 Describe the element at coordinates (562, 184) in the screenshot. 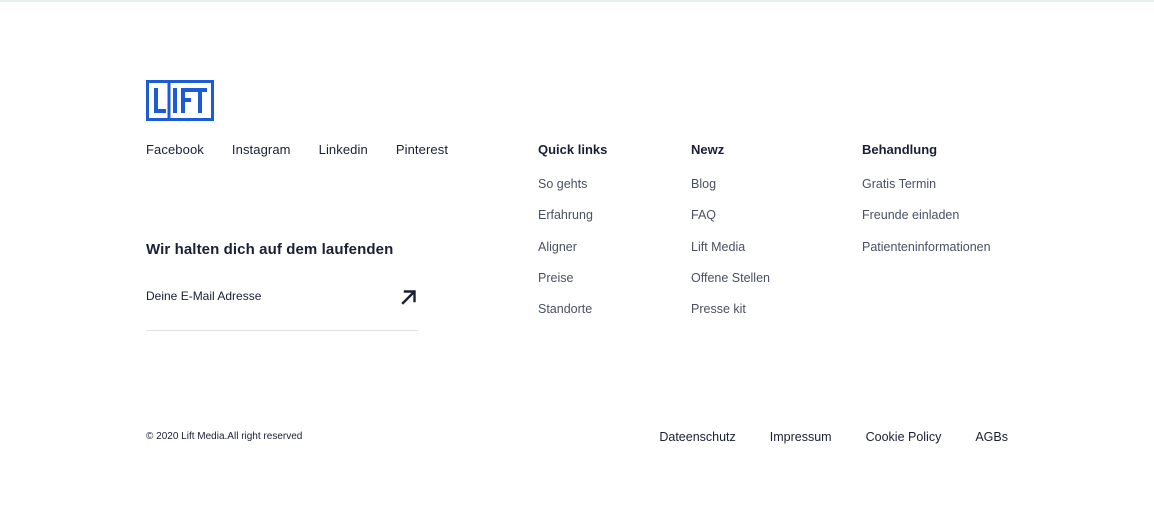

I see `footer-link-so-gehts: So gehts` at that location.